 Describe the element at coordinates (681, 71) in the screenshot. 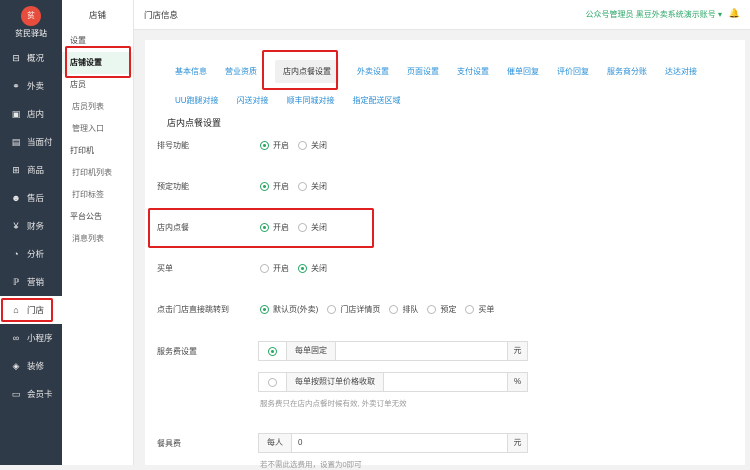

I see `tab-9: 达达对接` at that location.